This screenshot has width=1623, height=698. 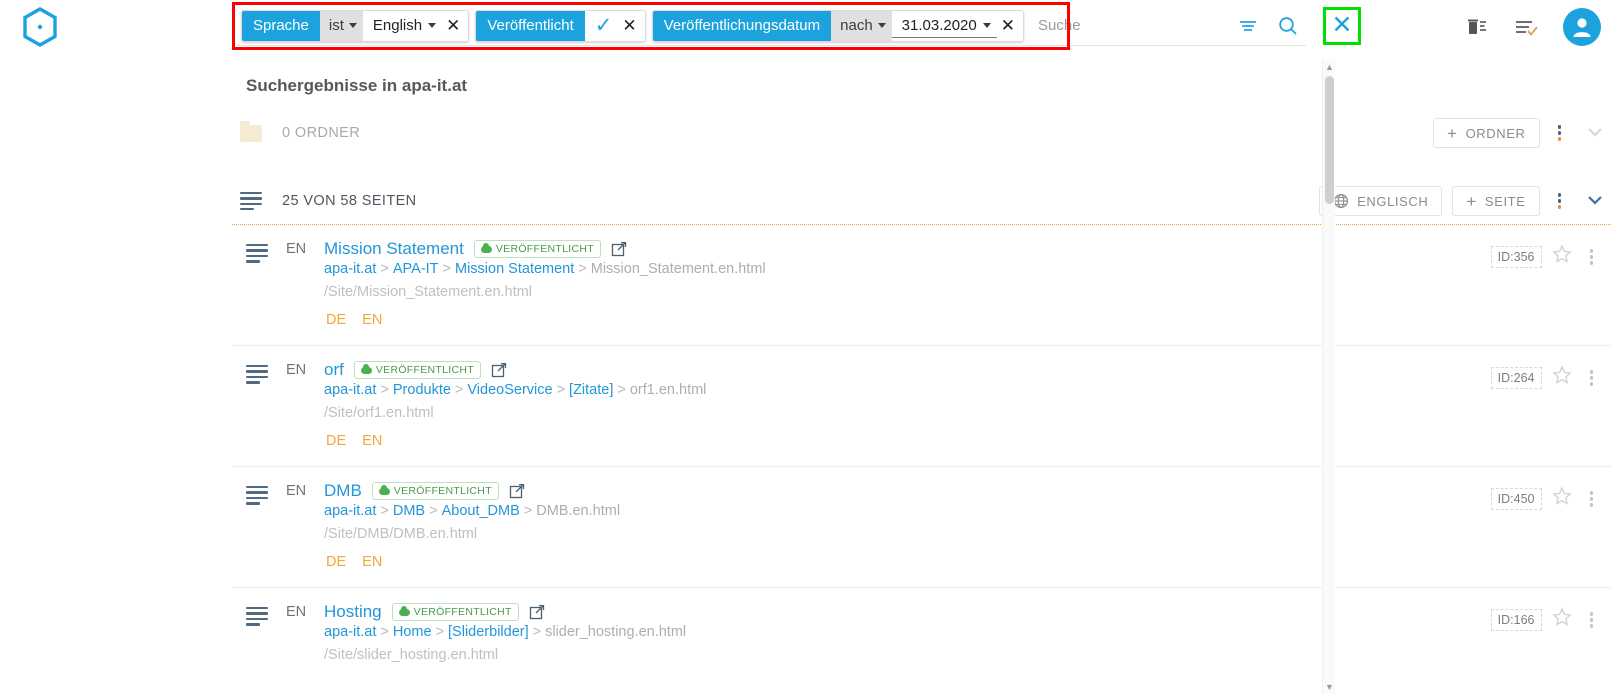 What do you see at coordinates (1582, 27) in the screenshot?
I see `user-avatar-icon` at bounding box center [1582, 27].